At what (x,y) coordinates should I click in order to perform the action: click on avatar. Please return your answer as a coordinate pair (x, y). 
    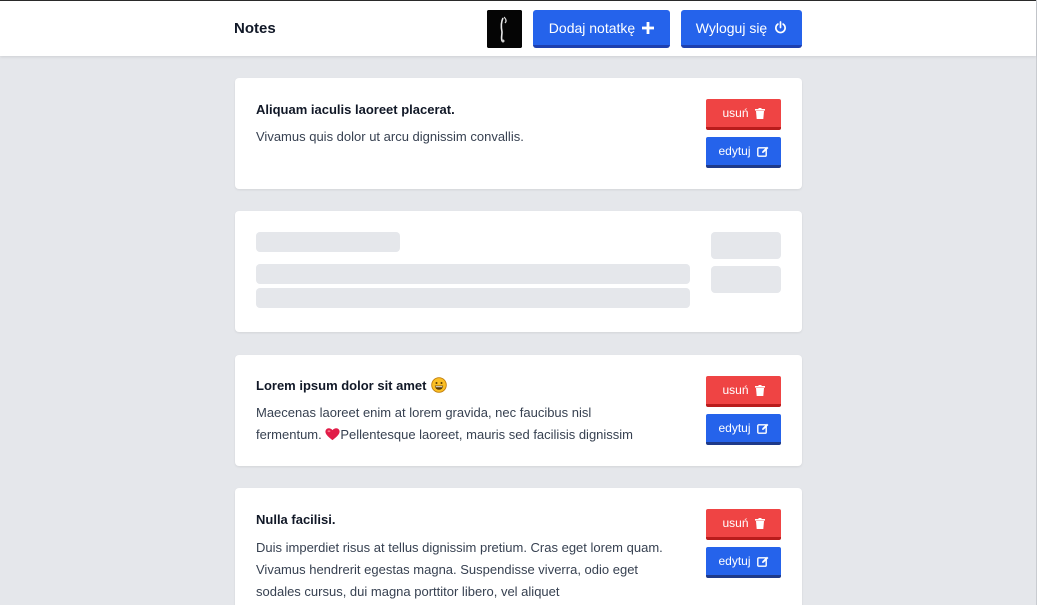
    Looking at the image, I should click on (504, 29).